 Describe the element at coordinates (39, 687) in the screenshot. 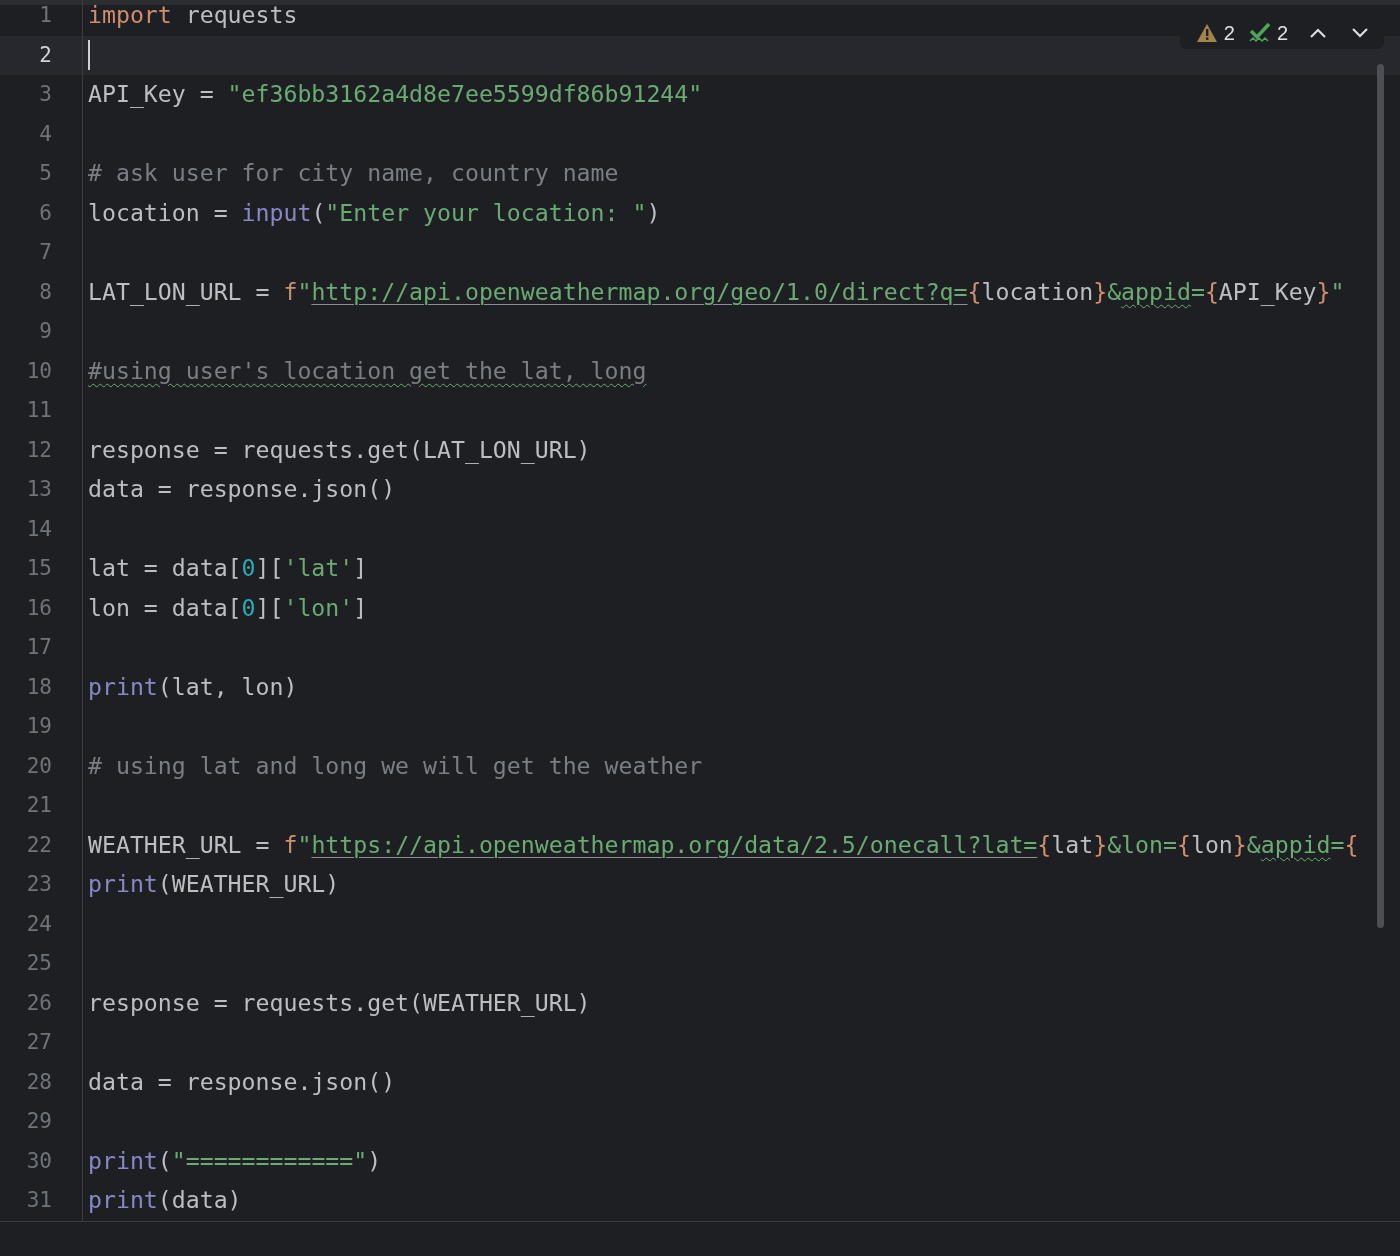

I see `line-number: 18` at that location.